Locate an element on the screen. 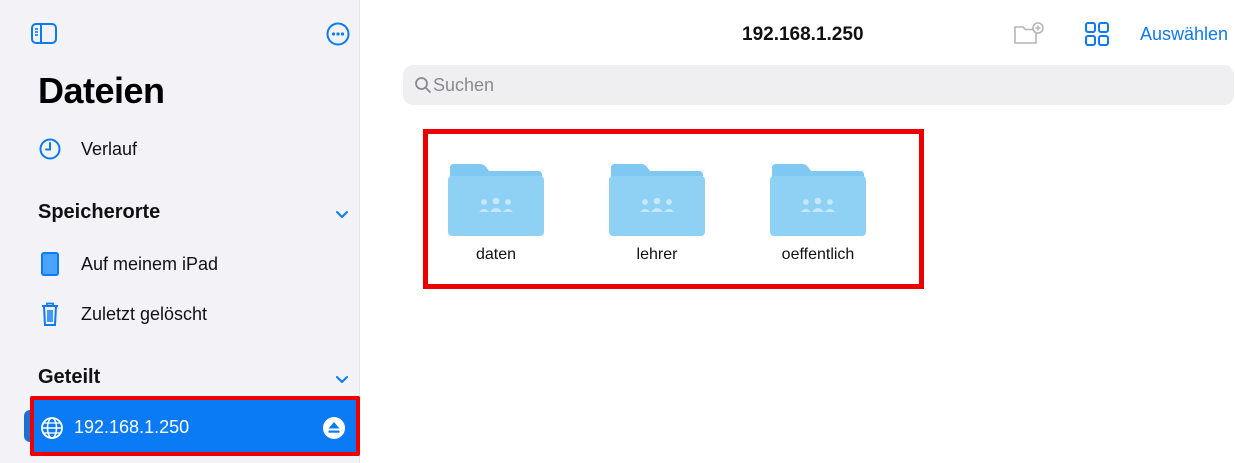  sidebar-item-label: Zuletzt gelöscht is located at coordinates (144, 313).